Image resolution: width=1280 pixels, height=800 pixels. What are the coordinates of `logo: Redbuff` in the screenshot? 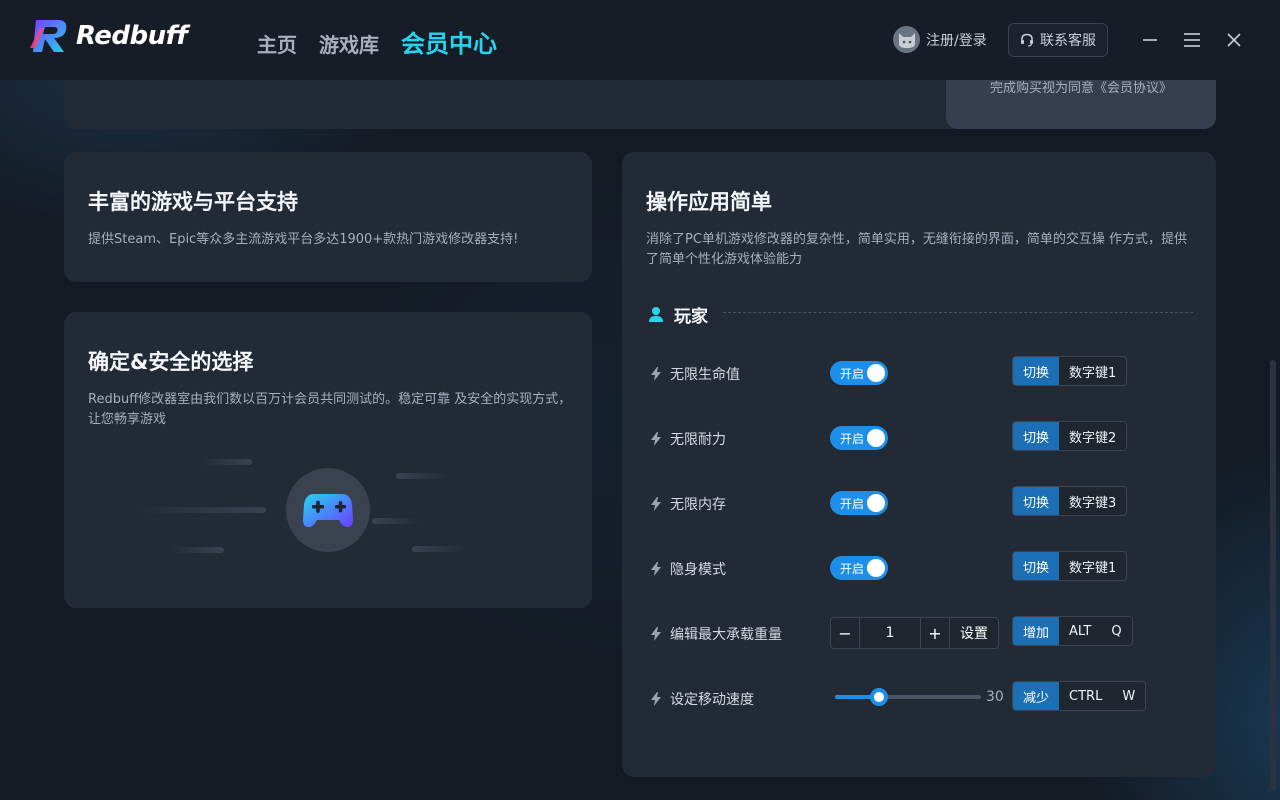 It's located at (109, 36).